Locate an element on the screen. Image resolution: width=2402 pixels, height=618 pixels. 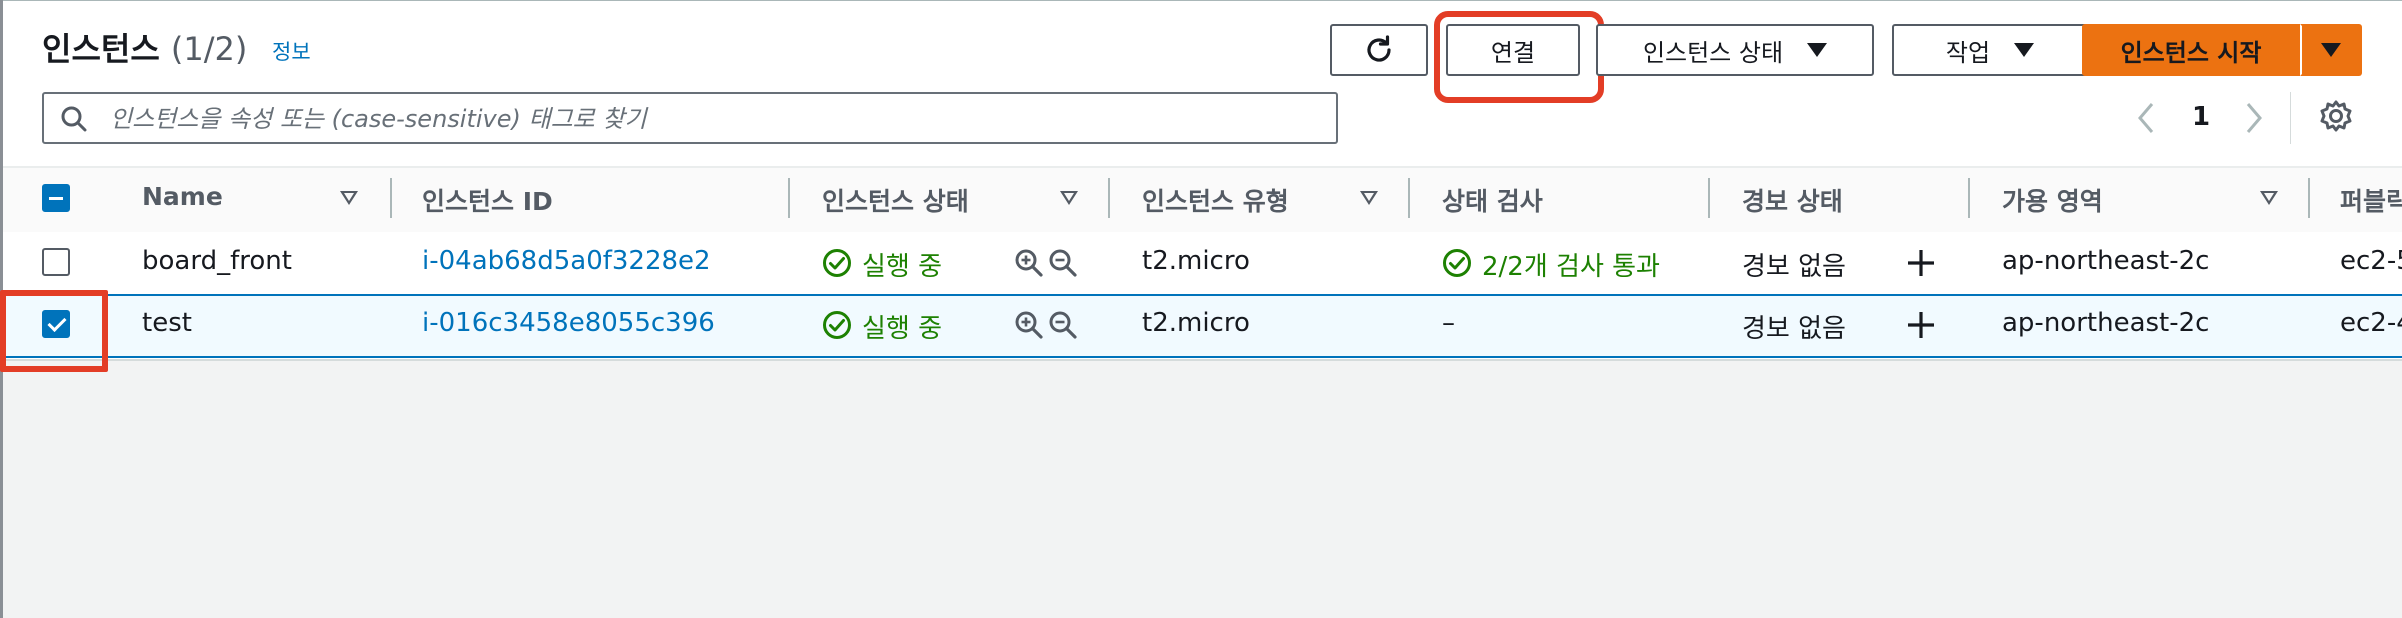
launch-instance-label: 인스턴스 시작 is located at coordinates (2191, 52).